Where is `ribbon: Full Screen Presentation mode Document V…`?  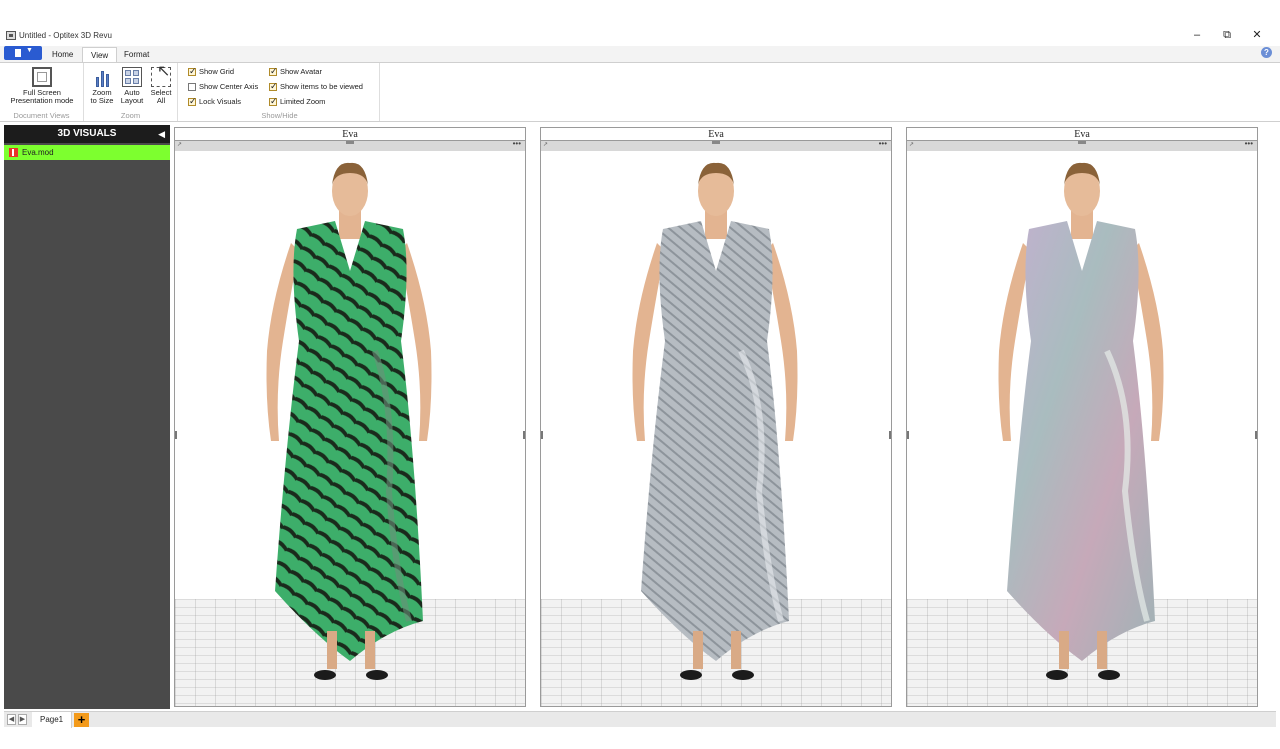 ribbon: Full Screen Presentation mode Document V… is located at coordinates (640, 92).